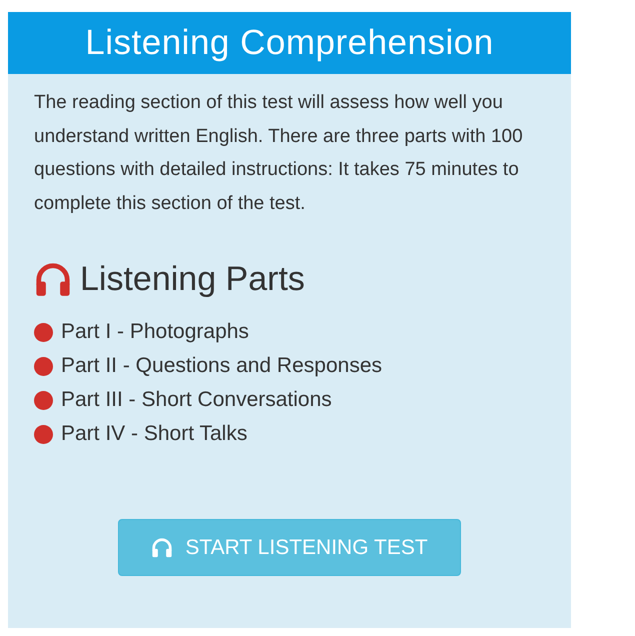 The height and width of the screenshot is (636, 635). Describe the element at coordinates (192, 279) in the screenshot. I see `section-heading: Listening Parts` at that location.